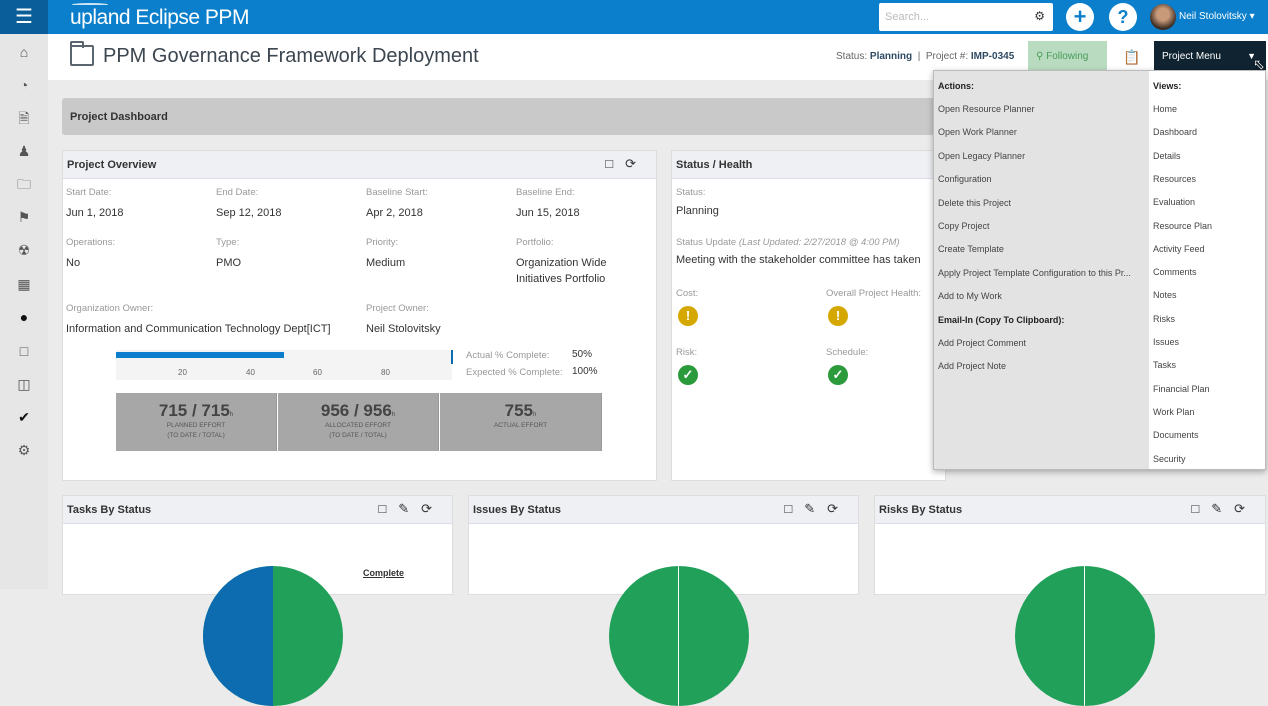  What do you see at coordinates (24, 17) in the screenshot?
I see `menu-icon: ☰` at bounding box center [24, 17].